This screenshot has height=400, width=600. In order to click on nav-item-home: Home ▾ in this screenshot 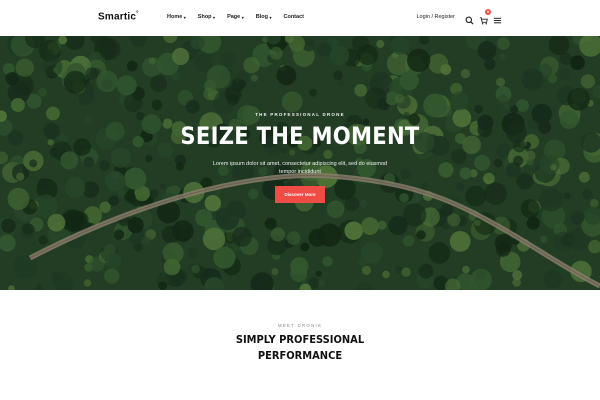, I will do `click(176, 17)`.